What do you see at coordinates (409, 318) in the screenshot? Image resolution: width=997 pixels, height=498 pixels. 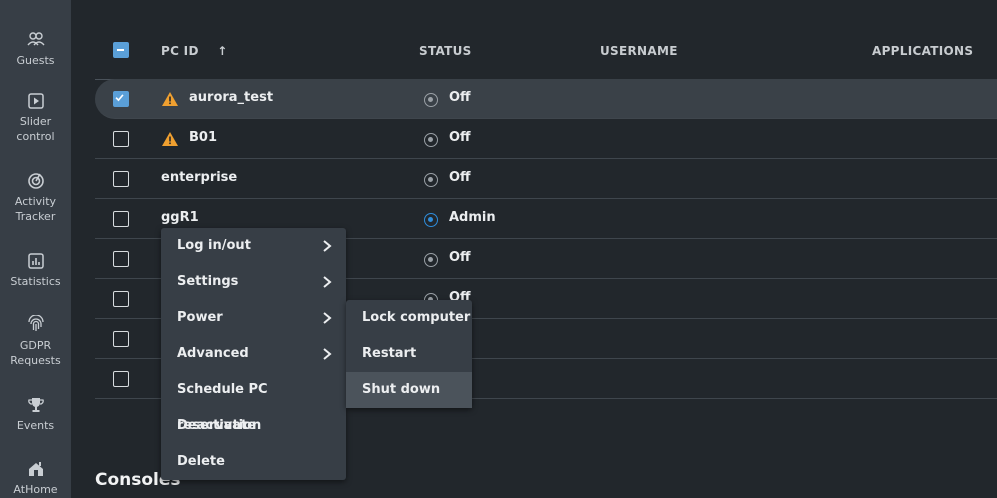 I see `submenu-item-lock-computer: Lock computer` at bounding box center [409, 318].